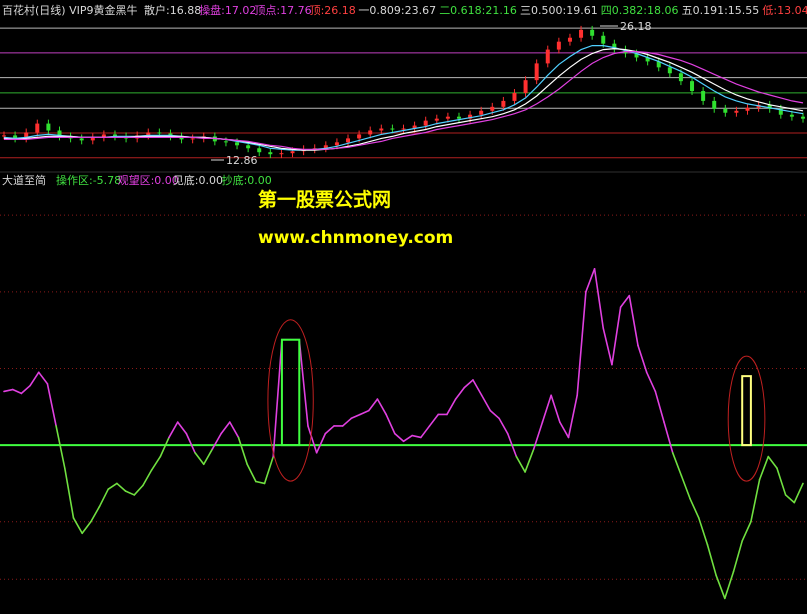  I want to click on oscillator-stats: 操作区:-5.78观望区:0.00见底:0.00抄底:0.00, so click(164, 180).